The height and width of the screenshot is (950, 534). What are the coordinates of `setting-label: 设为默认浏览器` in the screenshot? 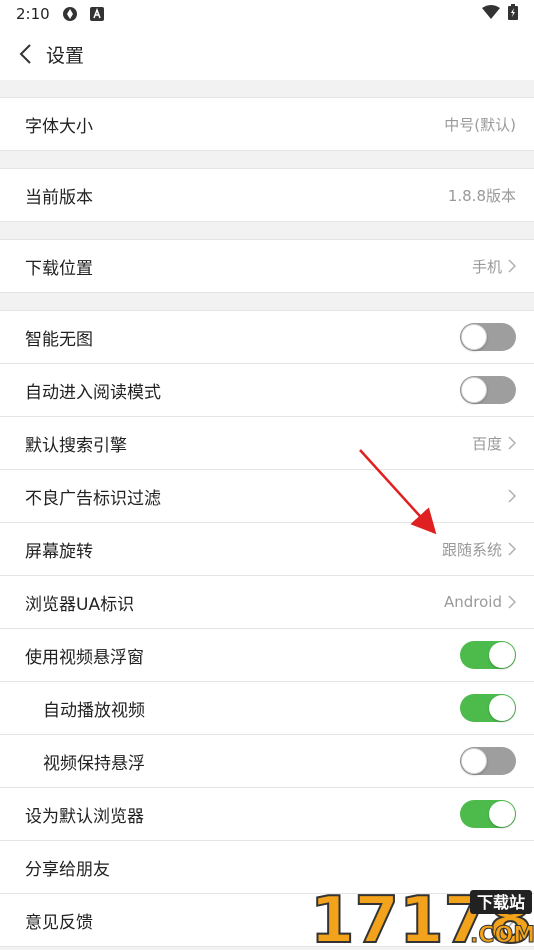 It's located at (84, 816).